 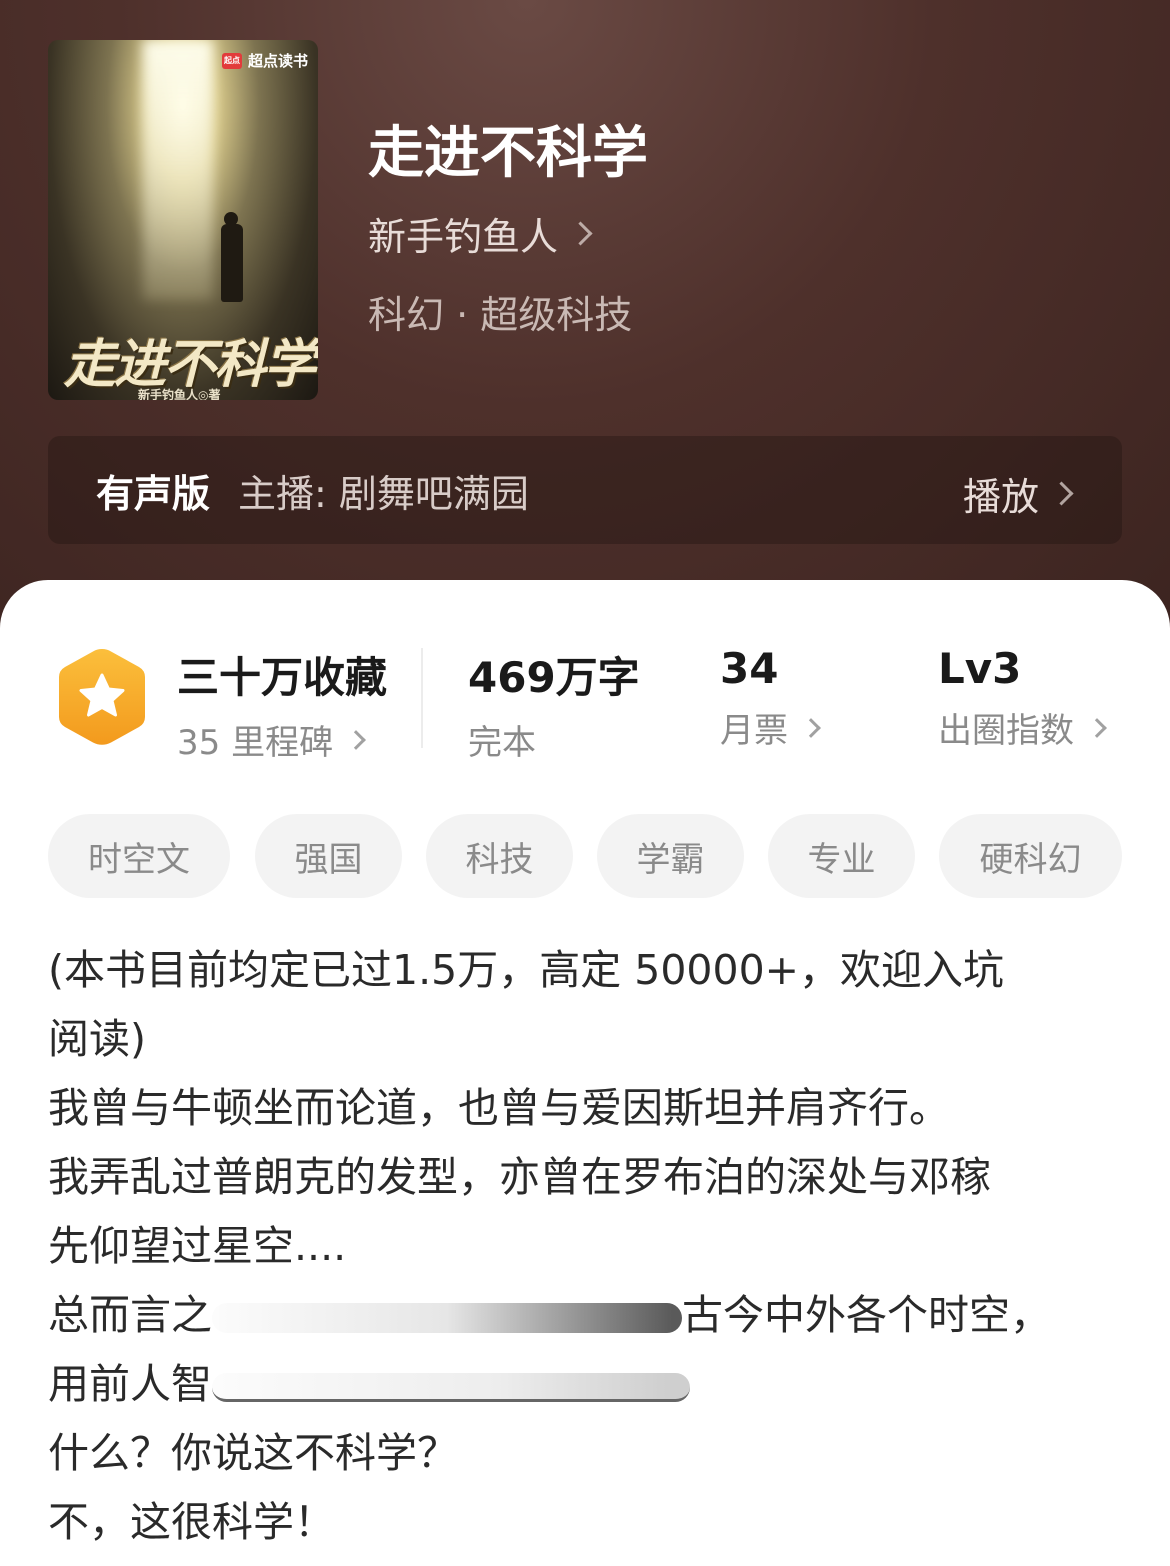 I want to click on cover-brand-text: 超点读书, so click(x=277, y=61).